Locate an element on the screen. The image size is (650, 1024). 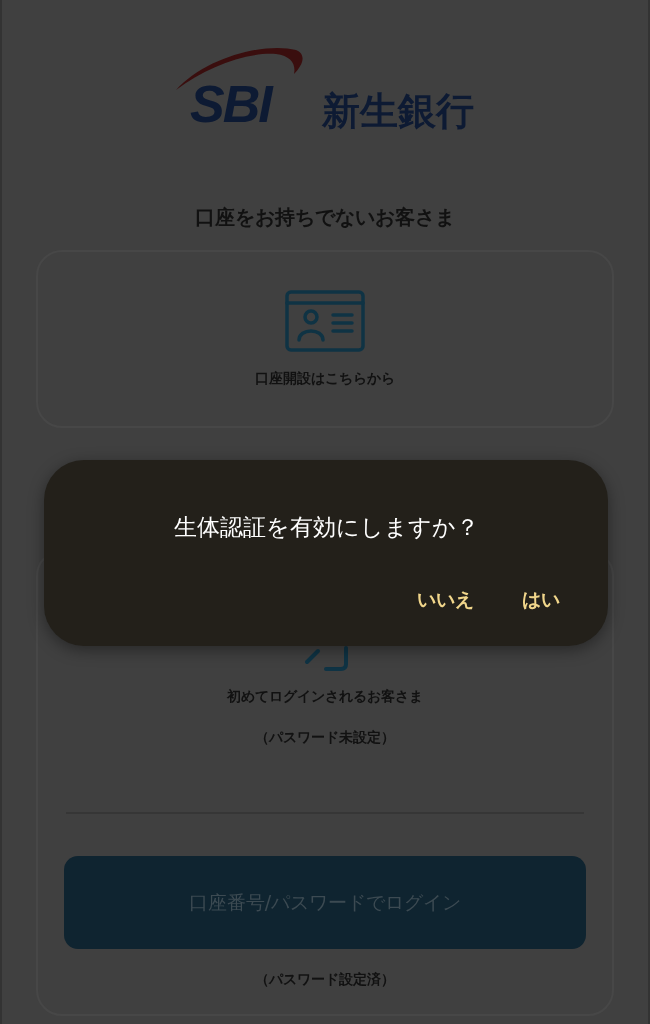
cancel-button: いいえ is located at coordinates (445, 598).